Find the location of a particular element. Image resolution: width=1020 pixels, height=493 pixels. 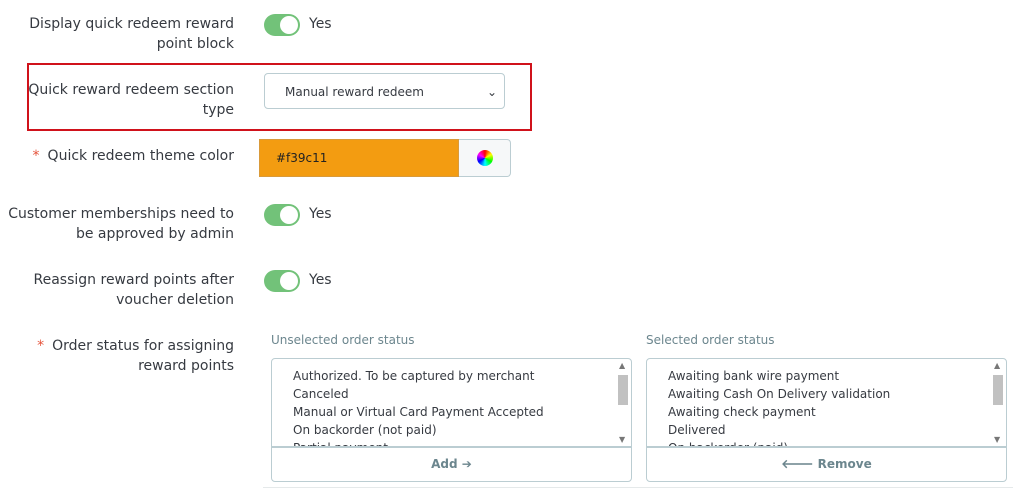

list-item: Canceled is located at coordinates (462, 394).